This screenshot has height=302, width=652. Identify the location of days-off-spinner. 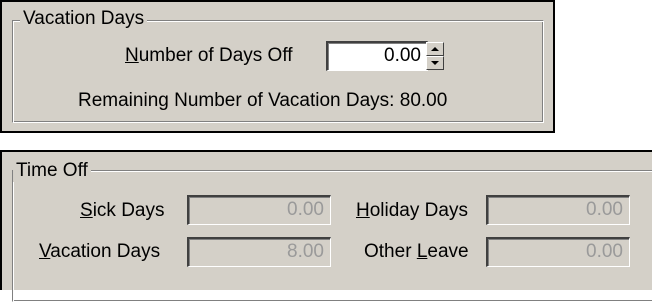
(435, 56).